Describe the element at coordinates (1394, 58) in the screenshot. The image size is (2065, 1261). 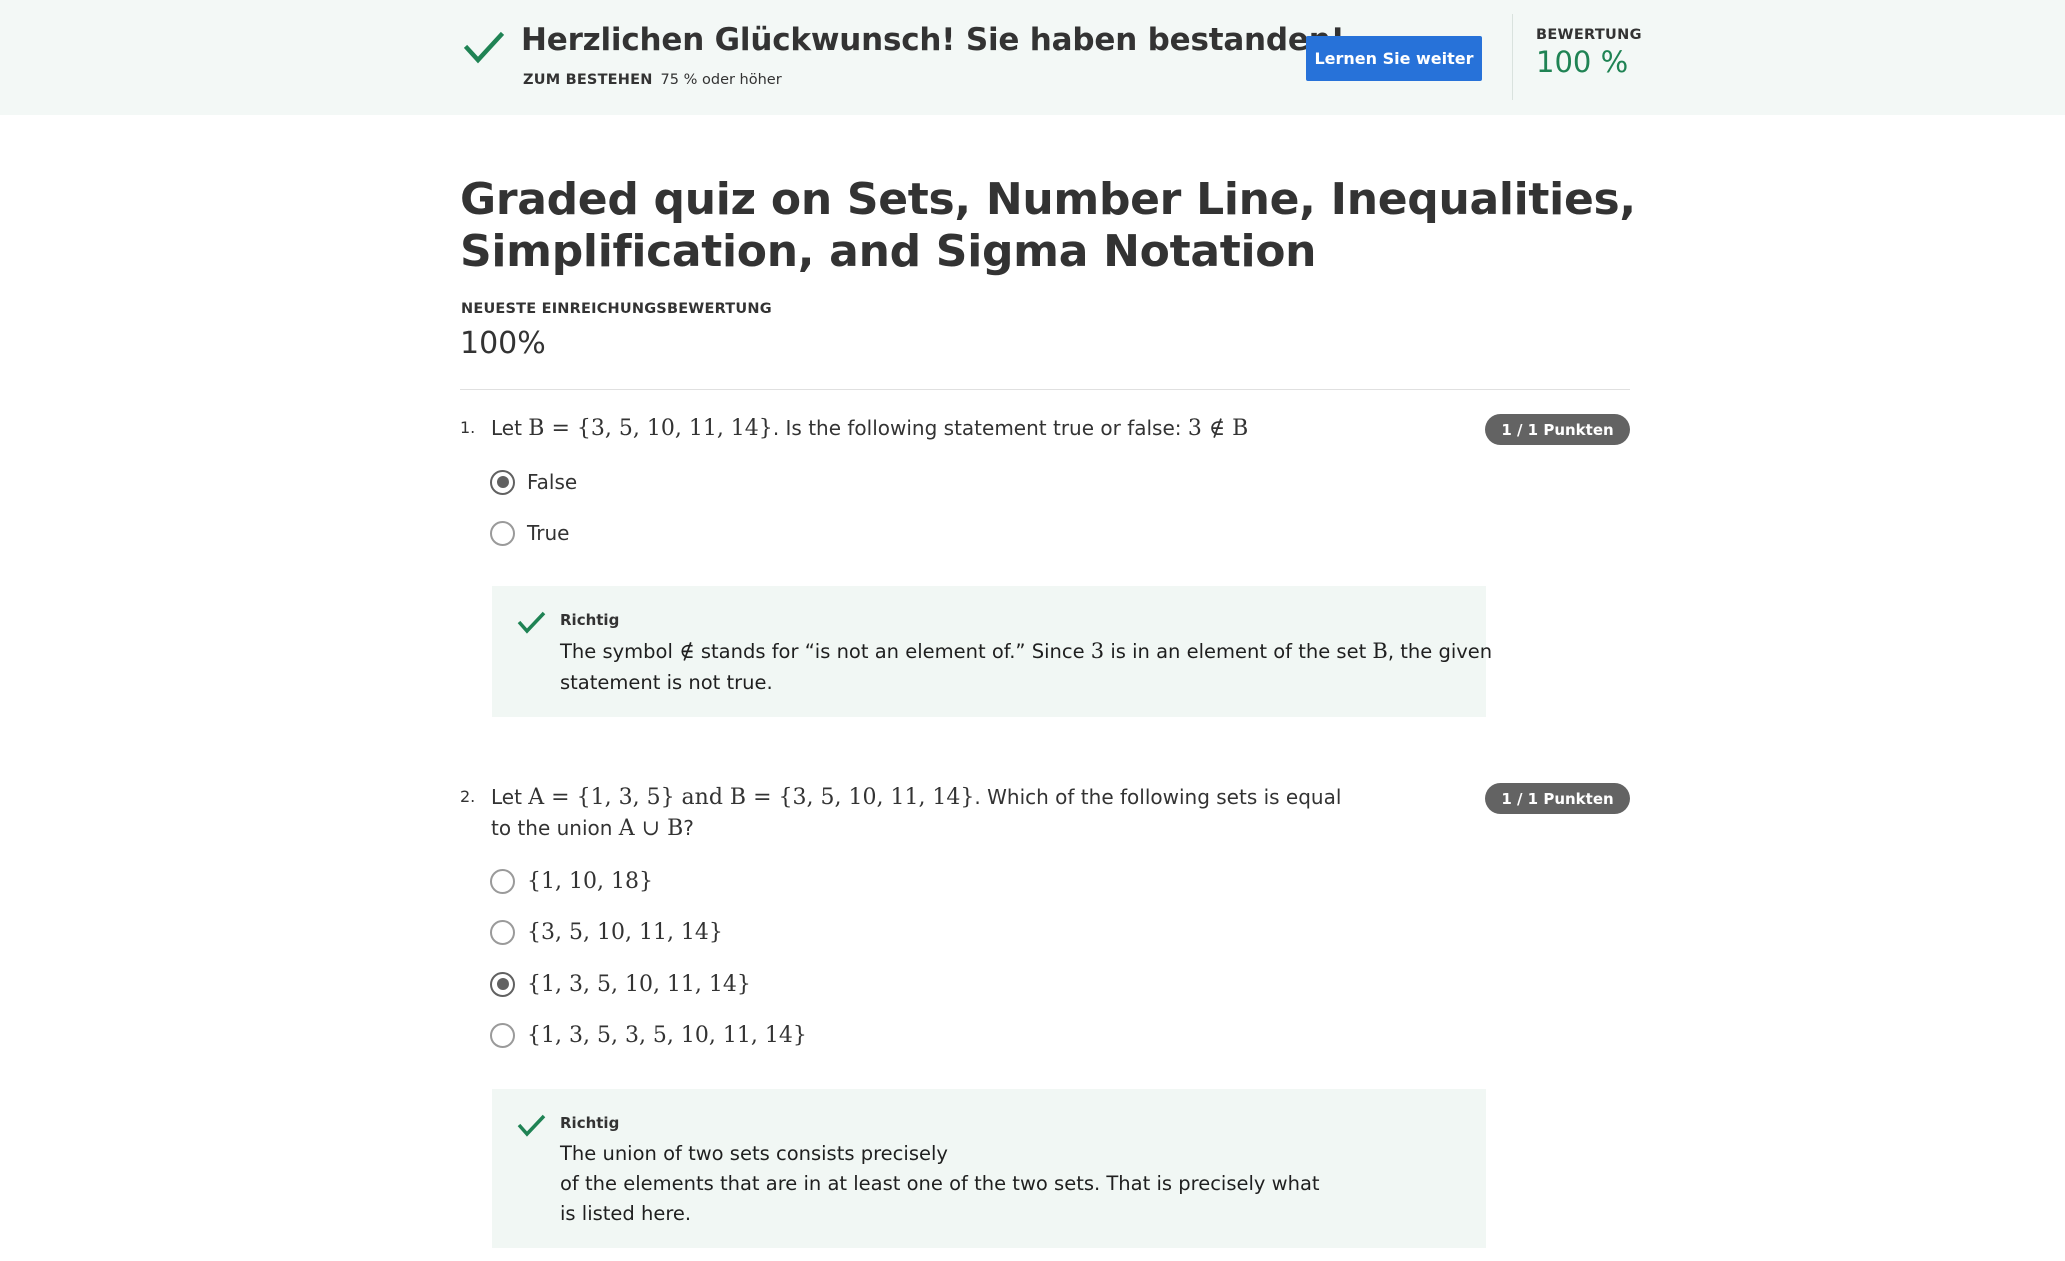
I see `continue-learning-button: Lernen Sie weiter` at that location.